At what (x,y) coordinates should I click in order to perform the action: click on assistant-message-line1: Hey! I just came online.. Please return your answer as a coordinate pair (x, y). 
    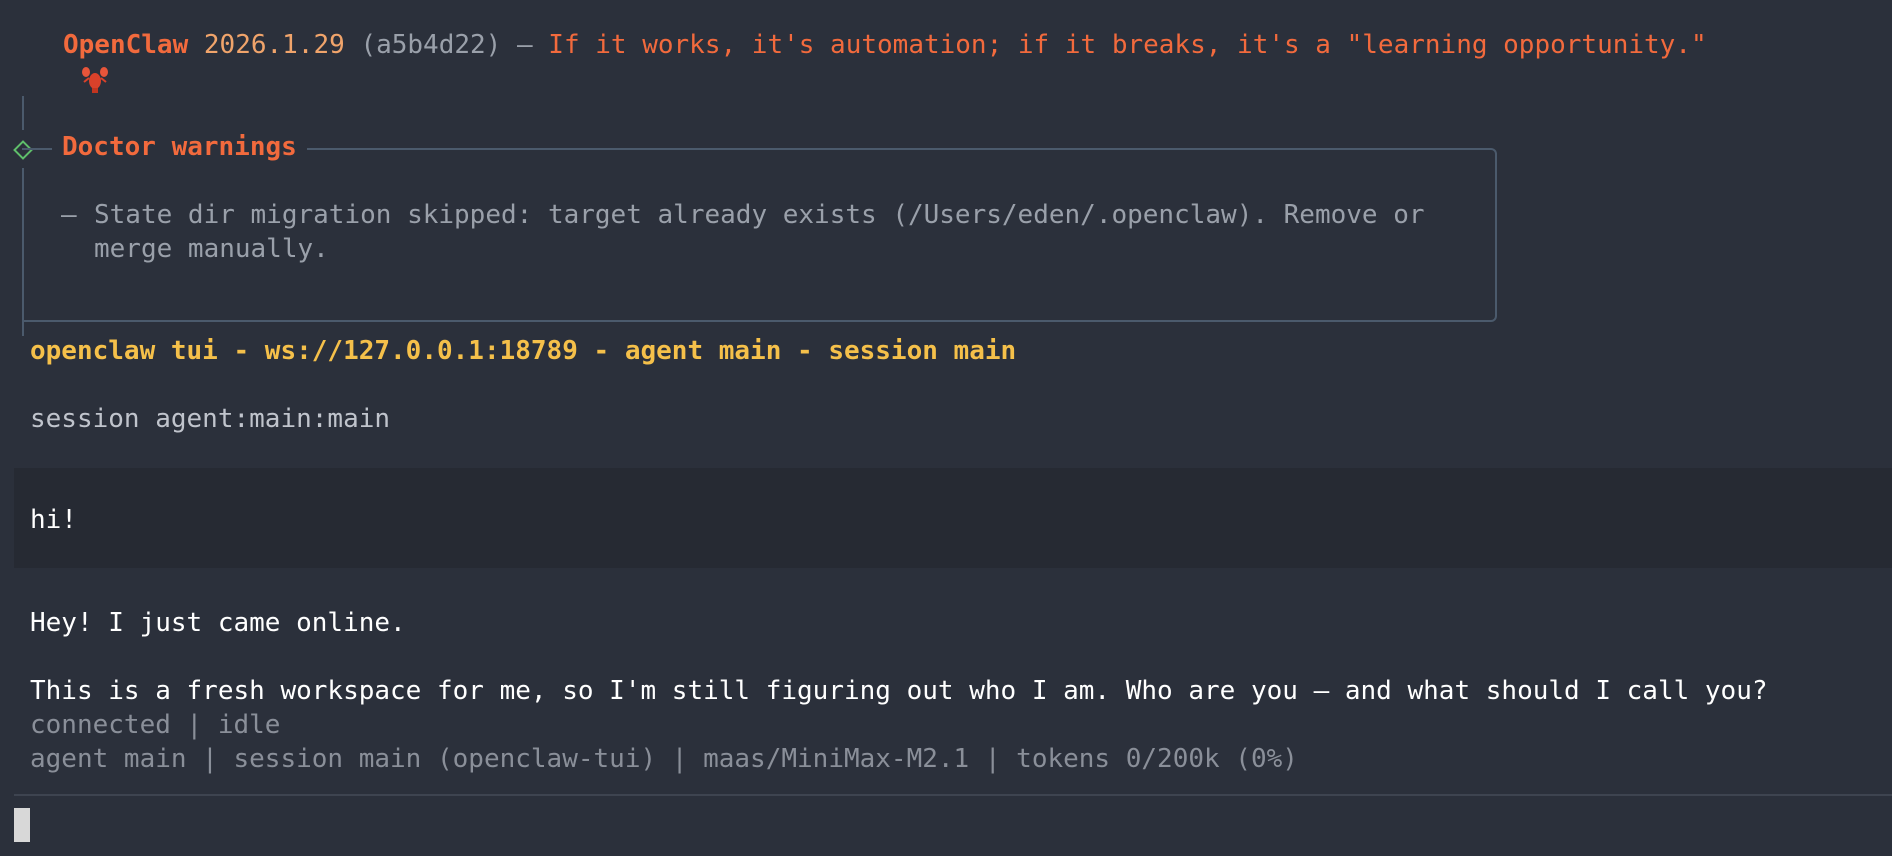
    Looking at the image, I should click on (218, 623).